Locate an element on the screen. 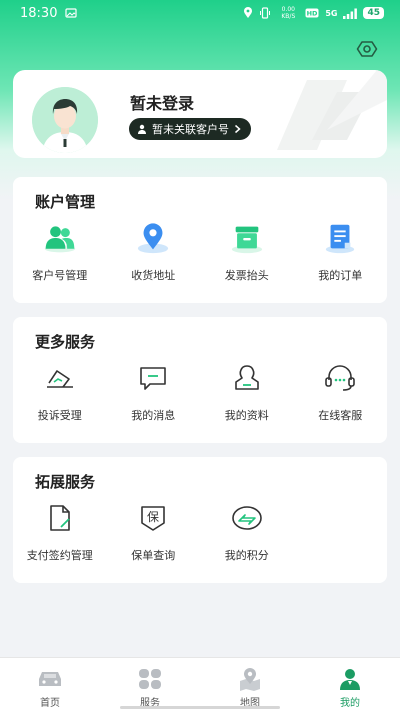 The height and width of the screenshot is (711, 400). policy-icon: 保 is located at coordinates (153, 518).